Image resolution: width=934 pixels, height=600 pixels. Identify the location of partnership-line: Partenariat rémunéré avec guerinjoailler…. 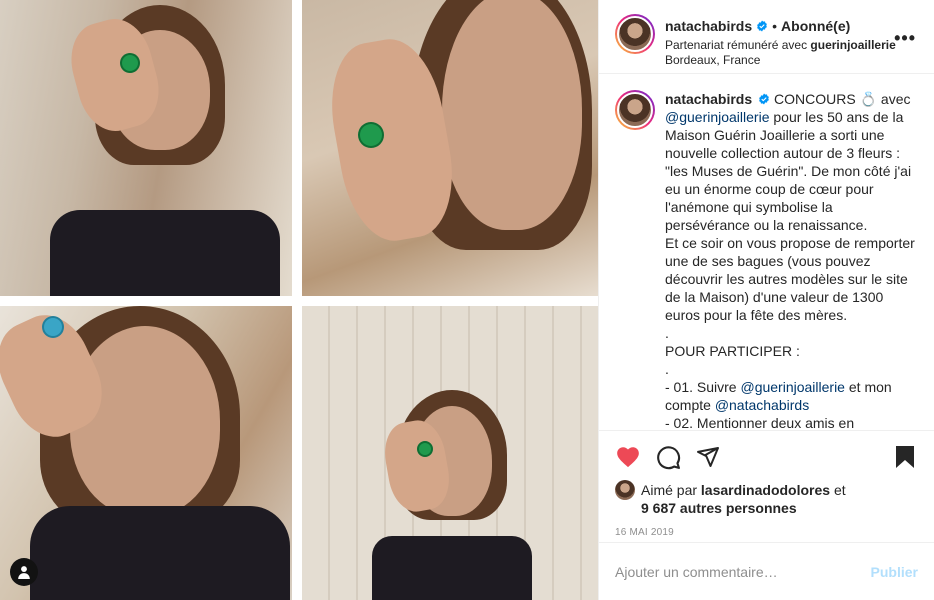
(780, 45).